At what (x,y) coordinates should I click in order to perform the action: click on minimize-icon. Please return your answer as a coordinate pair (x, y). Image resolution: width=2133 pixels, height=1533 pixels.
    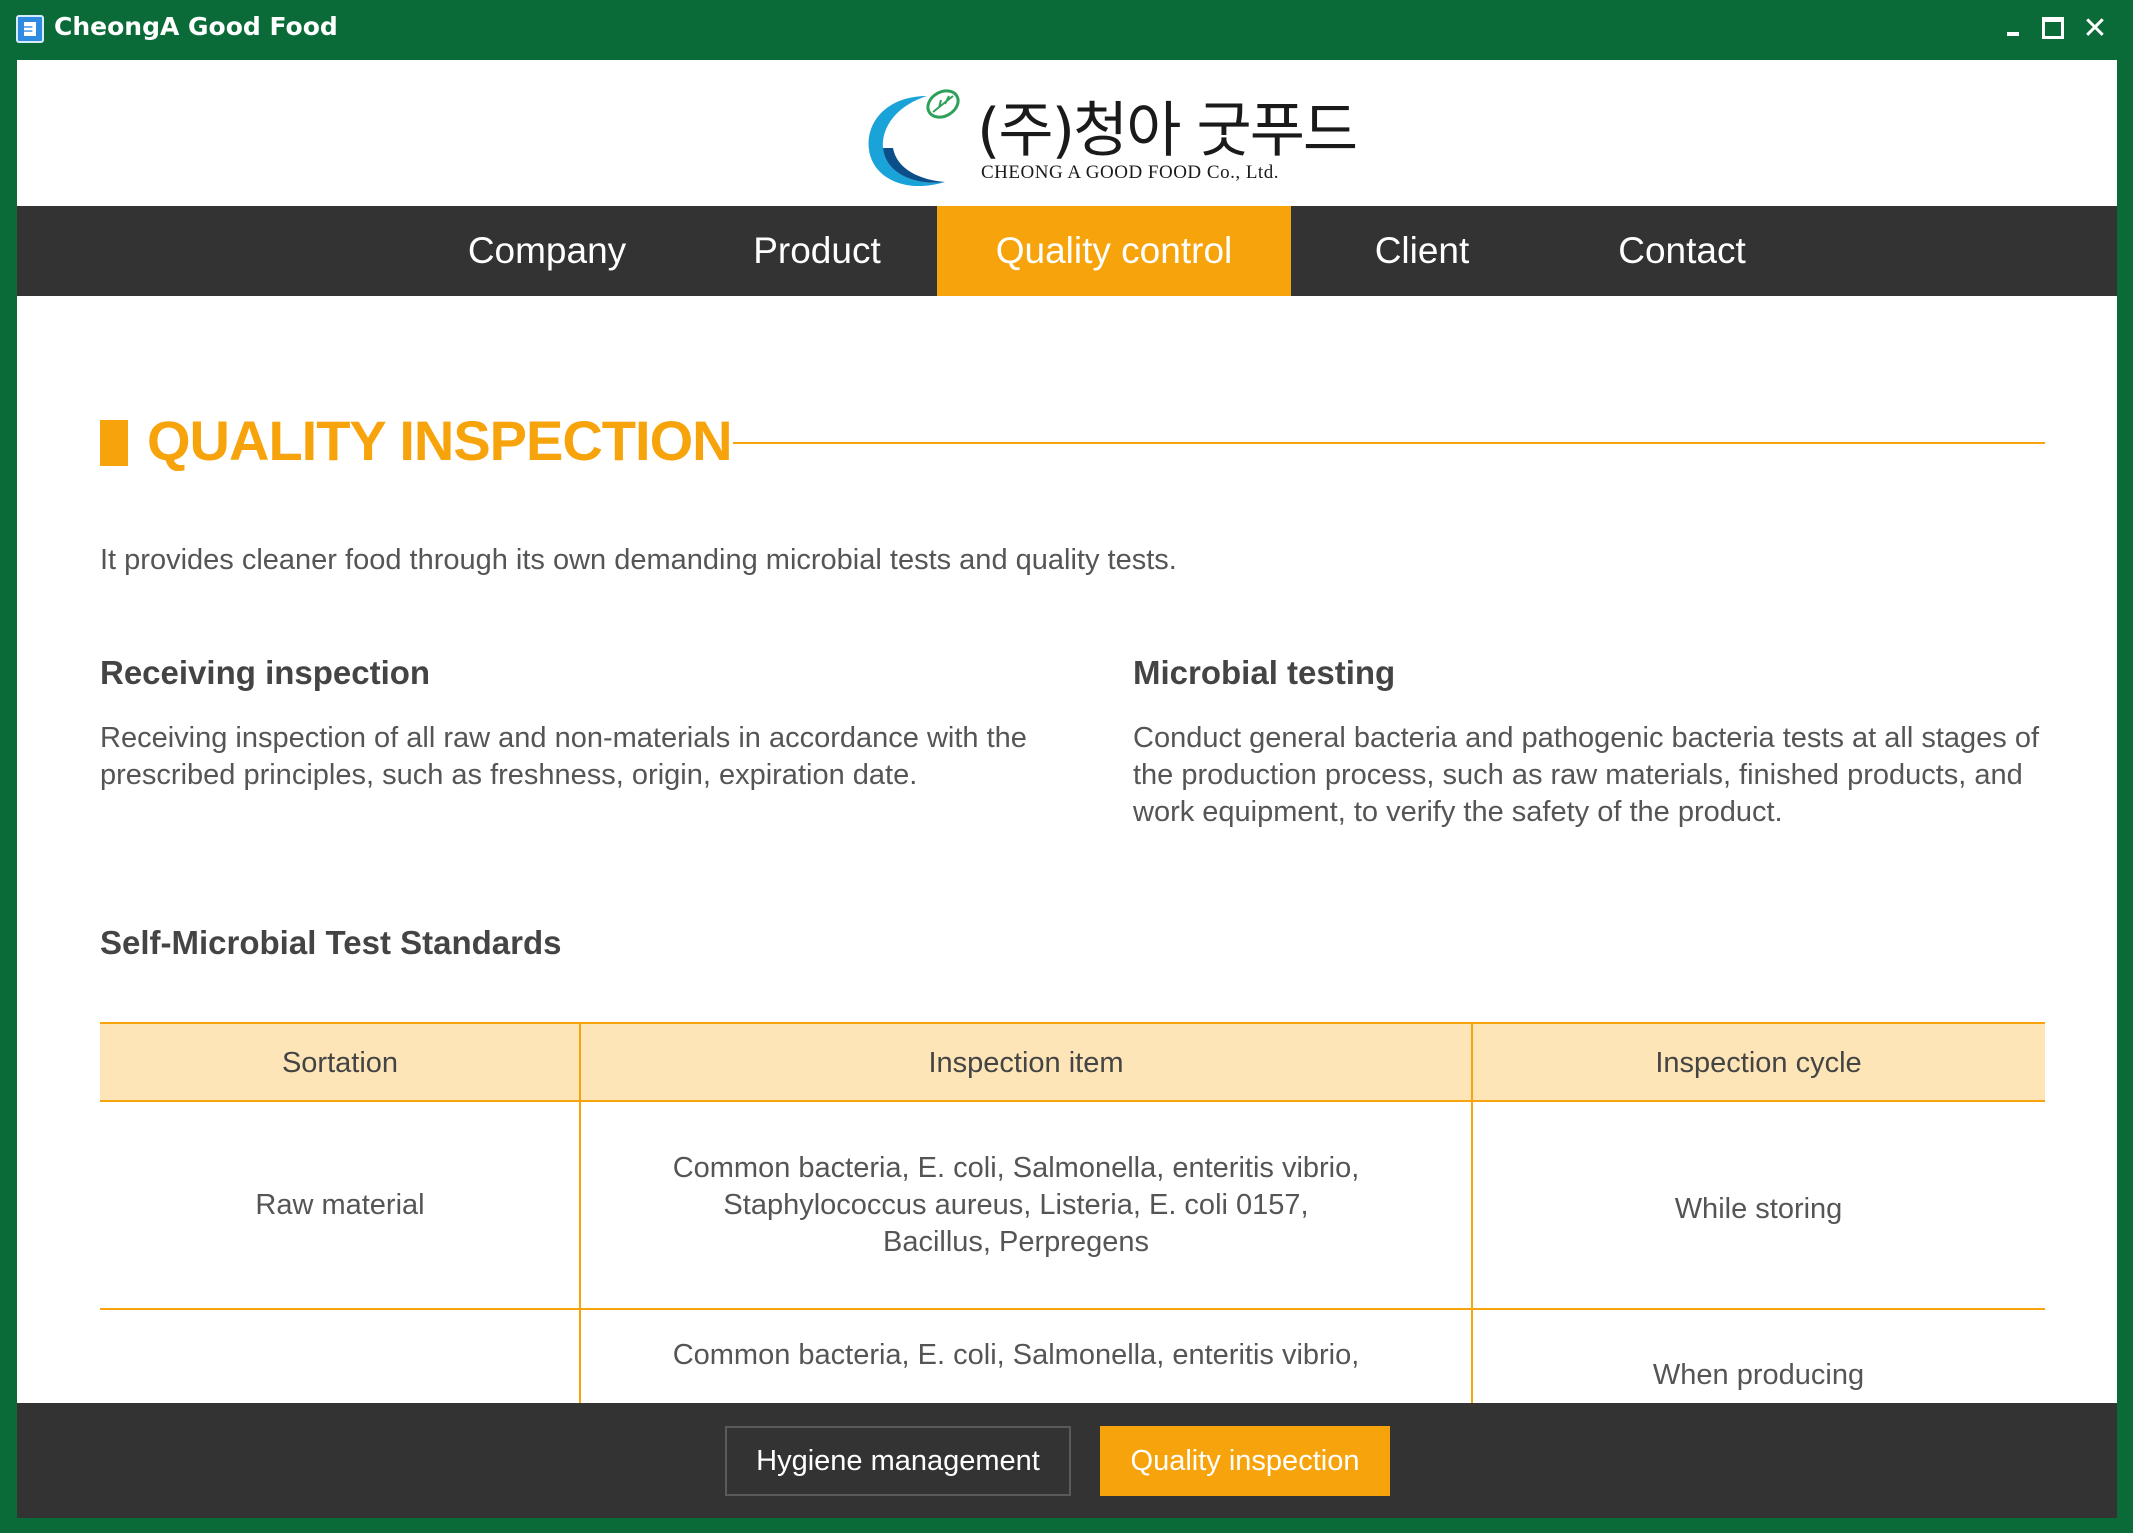
    Looking at the image, I should click on (2013, 28).